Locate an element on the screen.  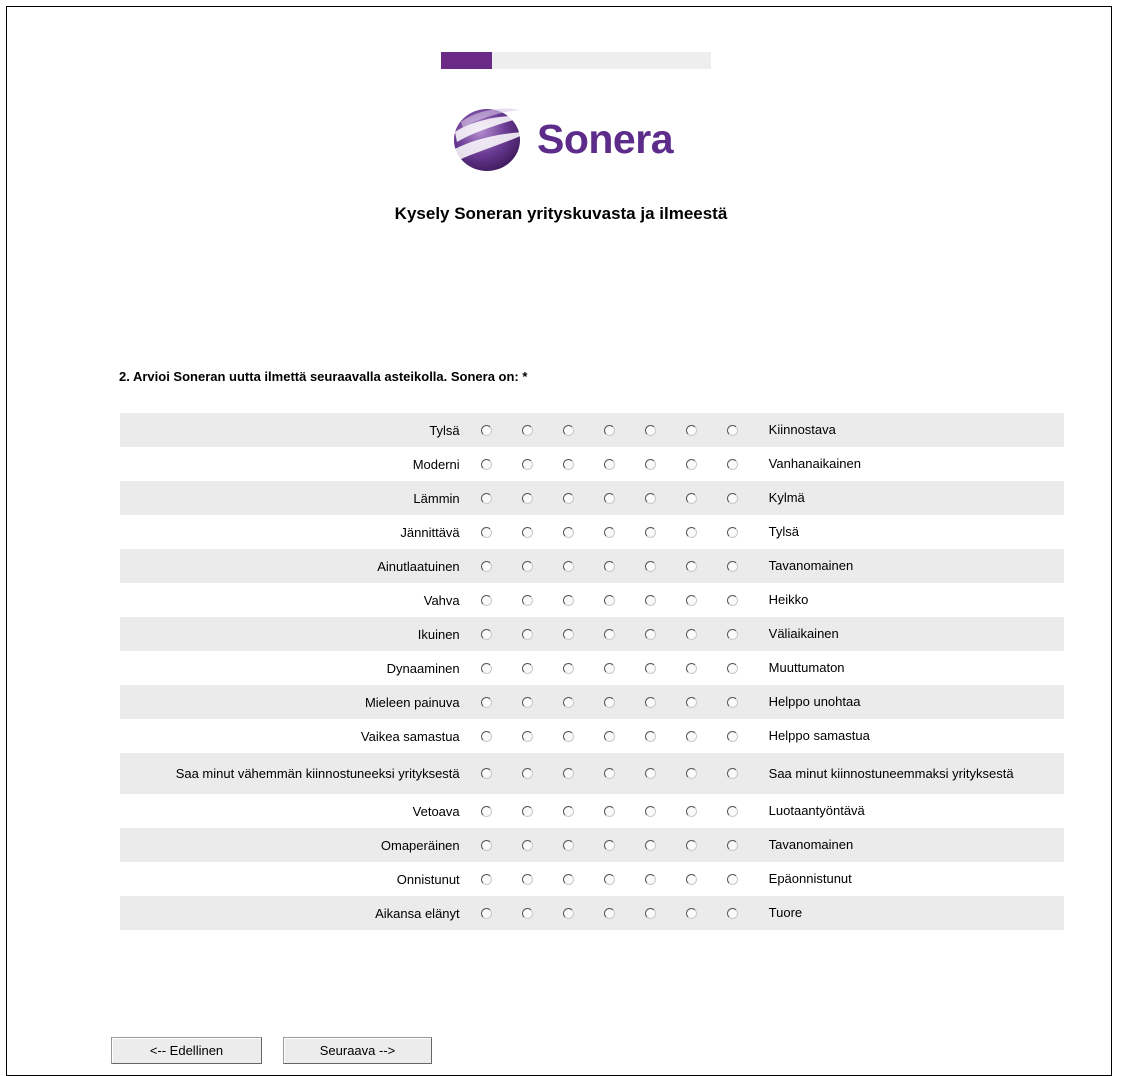
previous-button: <-- Edellinen is located at coordinates (186, 1050).